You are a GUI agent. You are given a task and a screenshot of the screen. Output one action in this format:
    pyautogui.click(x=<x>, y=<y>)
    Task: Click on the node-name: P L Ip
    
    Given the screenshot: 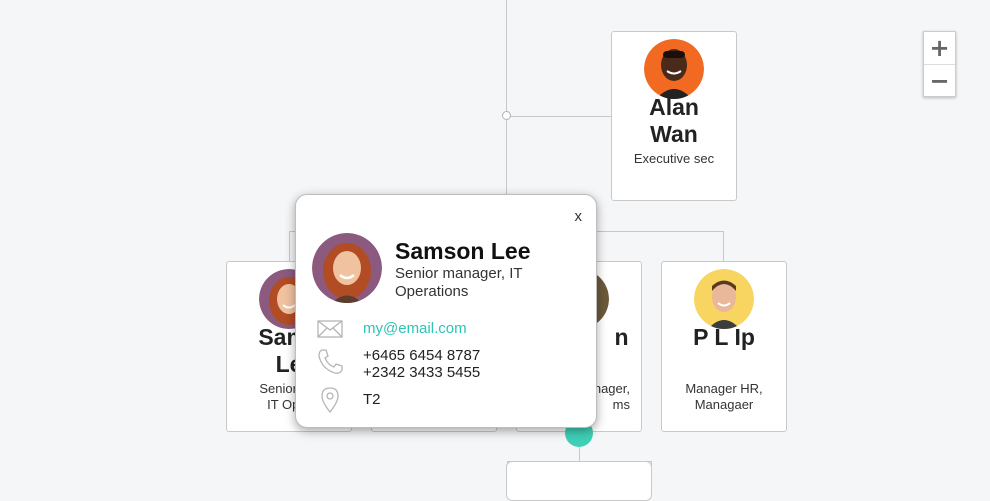 What is the action you would take?
    pyautogui.click(x=724, y=337)
    